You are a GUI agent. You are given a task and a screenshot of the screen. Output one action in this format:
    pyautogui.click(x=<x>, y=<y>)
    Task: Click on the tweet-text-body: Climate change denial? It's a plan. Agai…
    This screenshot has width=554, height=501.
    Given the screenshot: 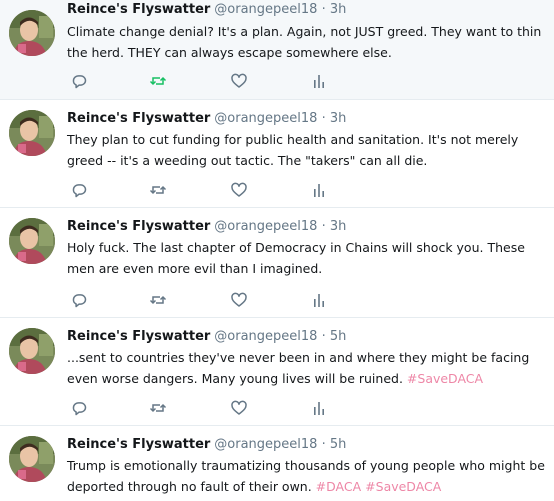 What is the action you would take?
    pyautogui.click(x=304, y=42)
    